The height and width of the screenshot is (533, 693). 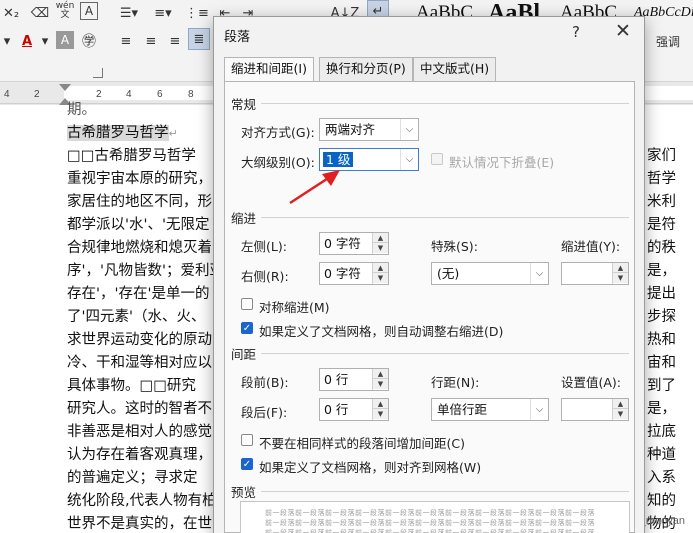 I want to click on auto-adjust-indent-label: 如果定义了文档网格，则自动调整右缩进(D), so click(x=381, y=331).